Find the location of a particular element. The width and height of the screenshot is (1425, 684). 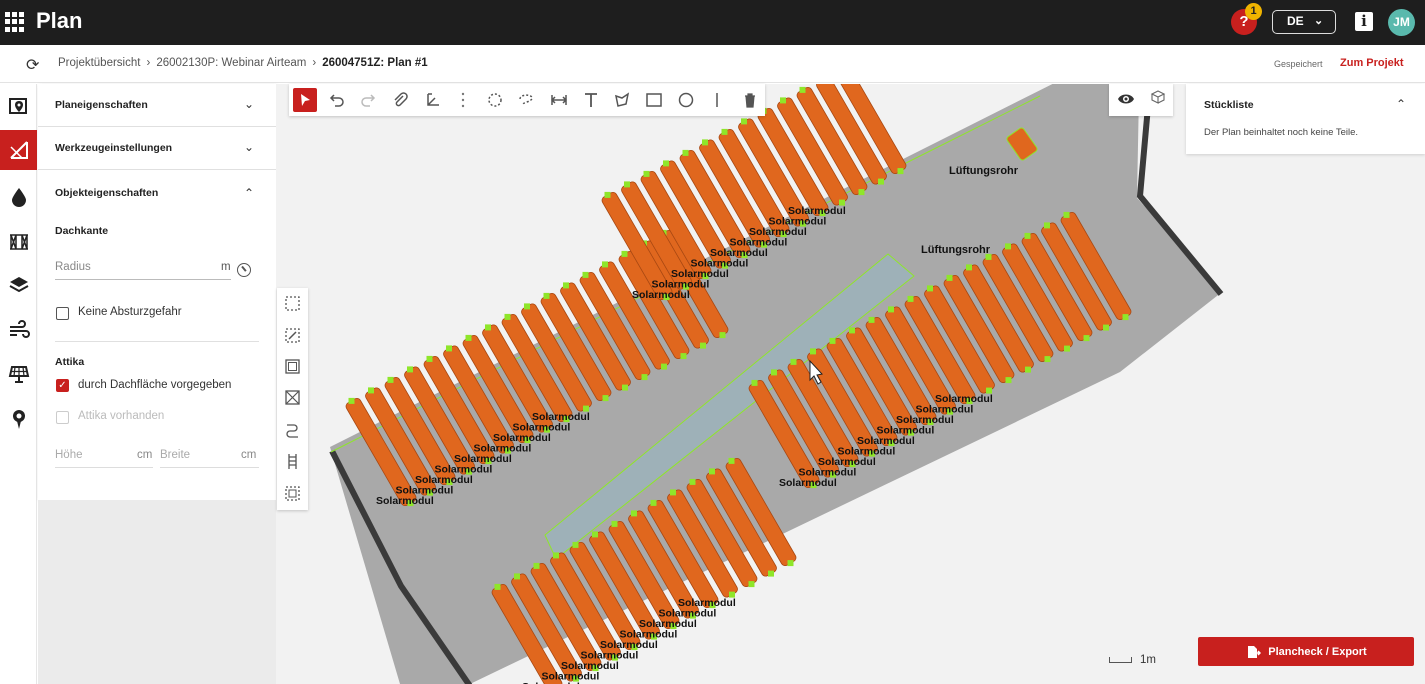

circle-tool-icon is located at coordinates (686, 100).